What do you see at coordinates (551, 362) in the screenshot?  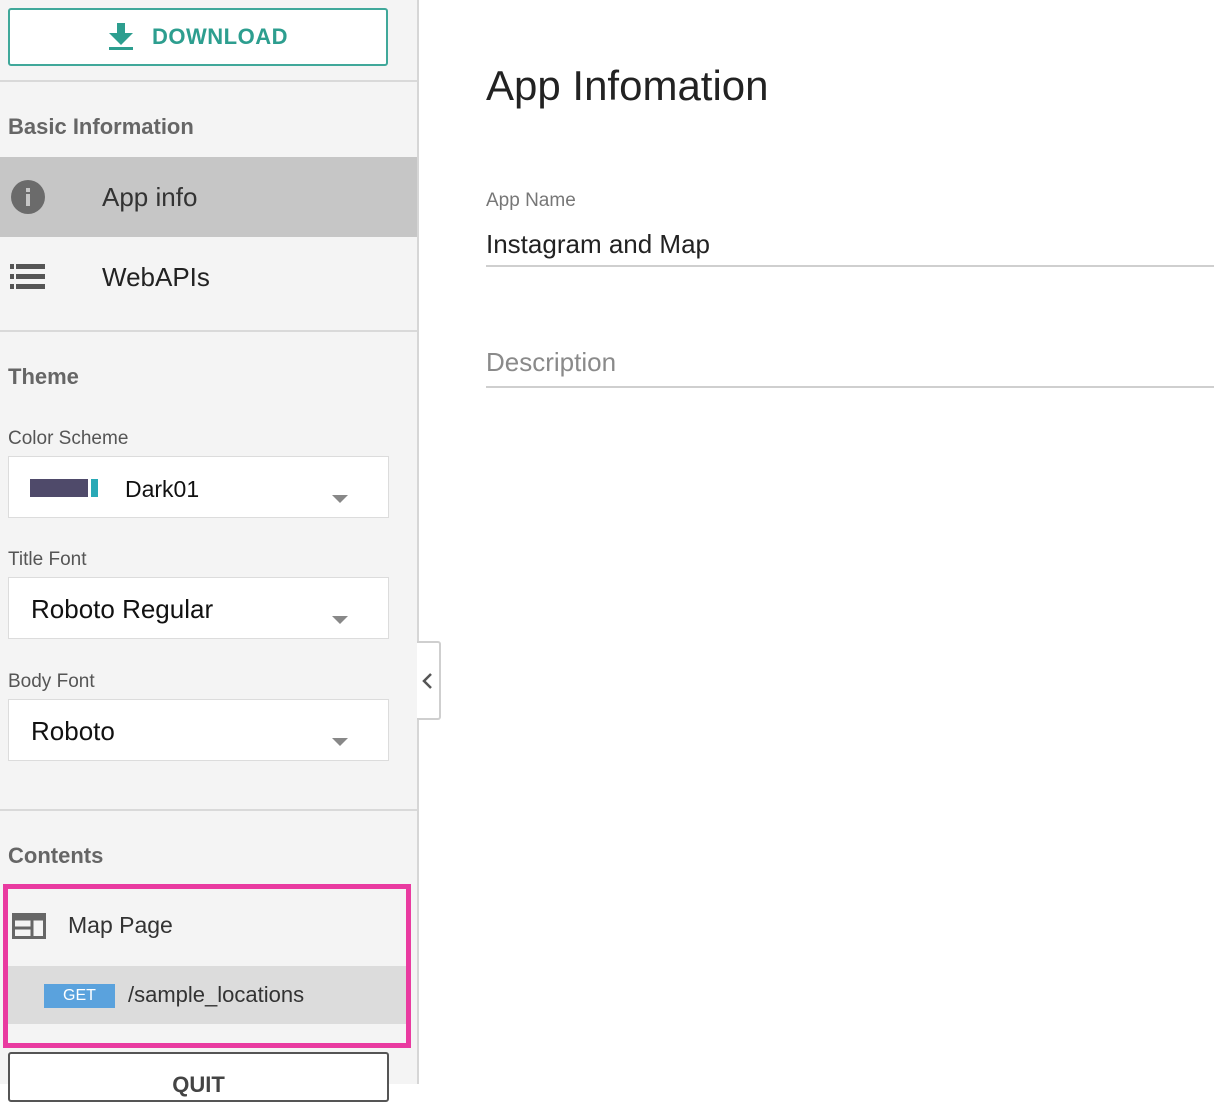 I see `description-field: Description` at bounding box center [551, 362].